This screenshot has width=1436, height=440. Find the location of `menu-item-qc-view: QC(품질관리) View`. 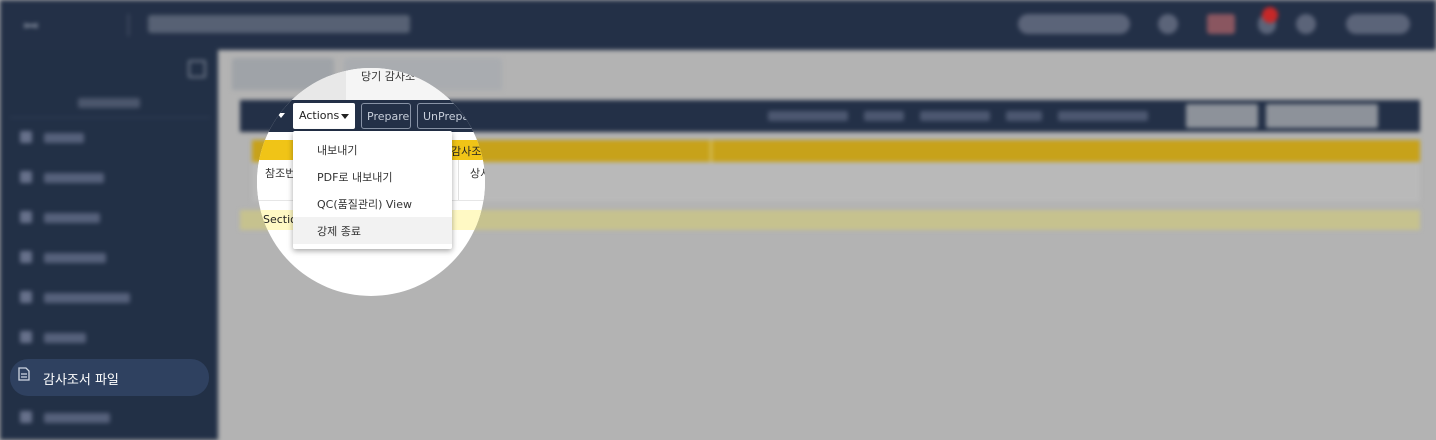

menu-item-qc-view: QC(품질관리) View is located at coordinates (372, 203).